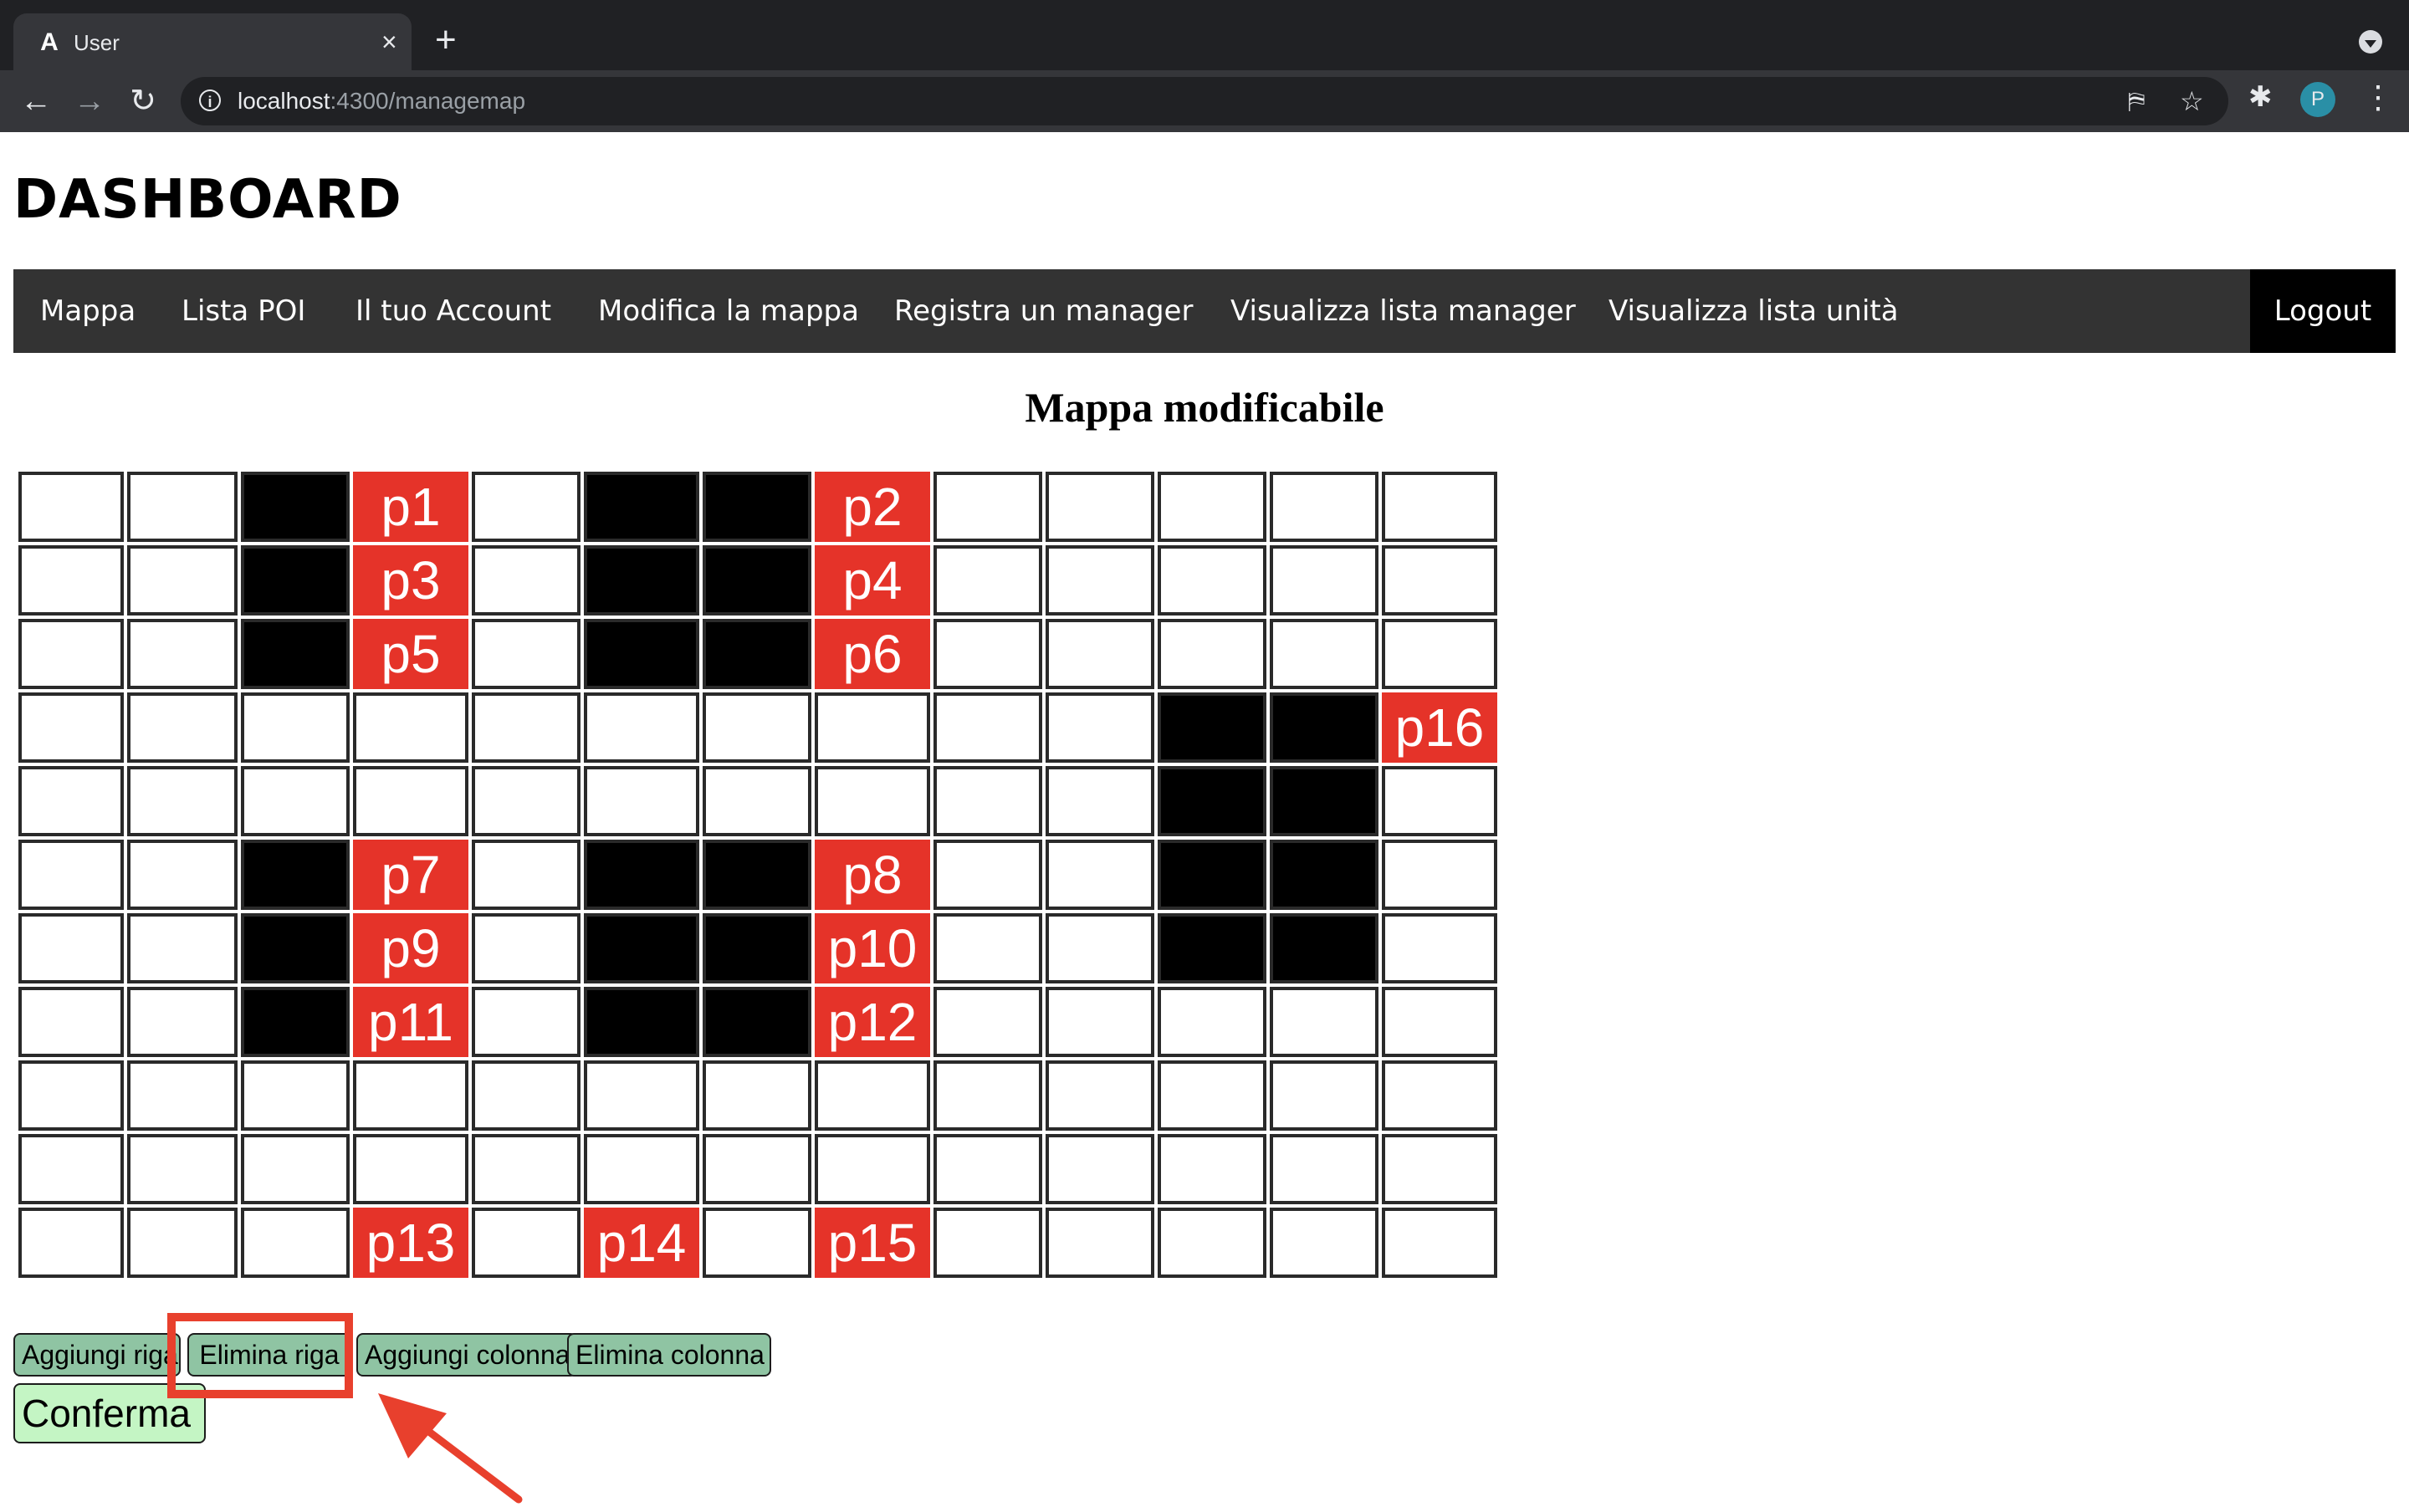  What do you see at coordinates (389, 42) in the screenshot?
I see `tab-close-icon: ×` at bounding box center [389, 42].